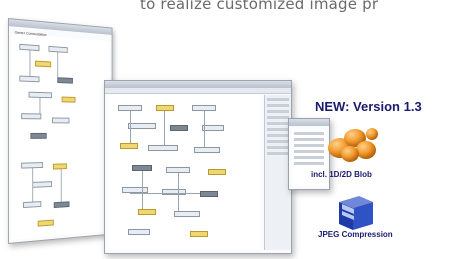  I want to click on new-version-badge: NEW: Version 1.3, so click(368, 106).